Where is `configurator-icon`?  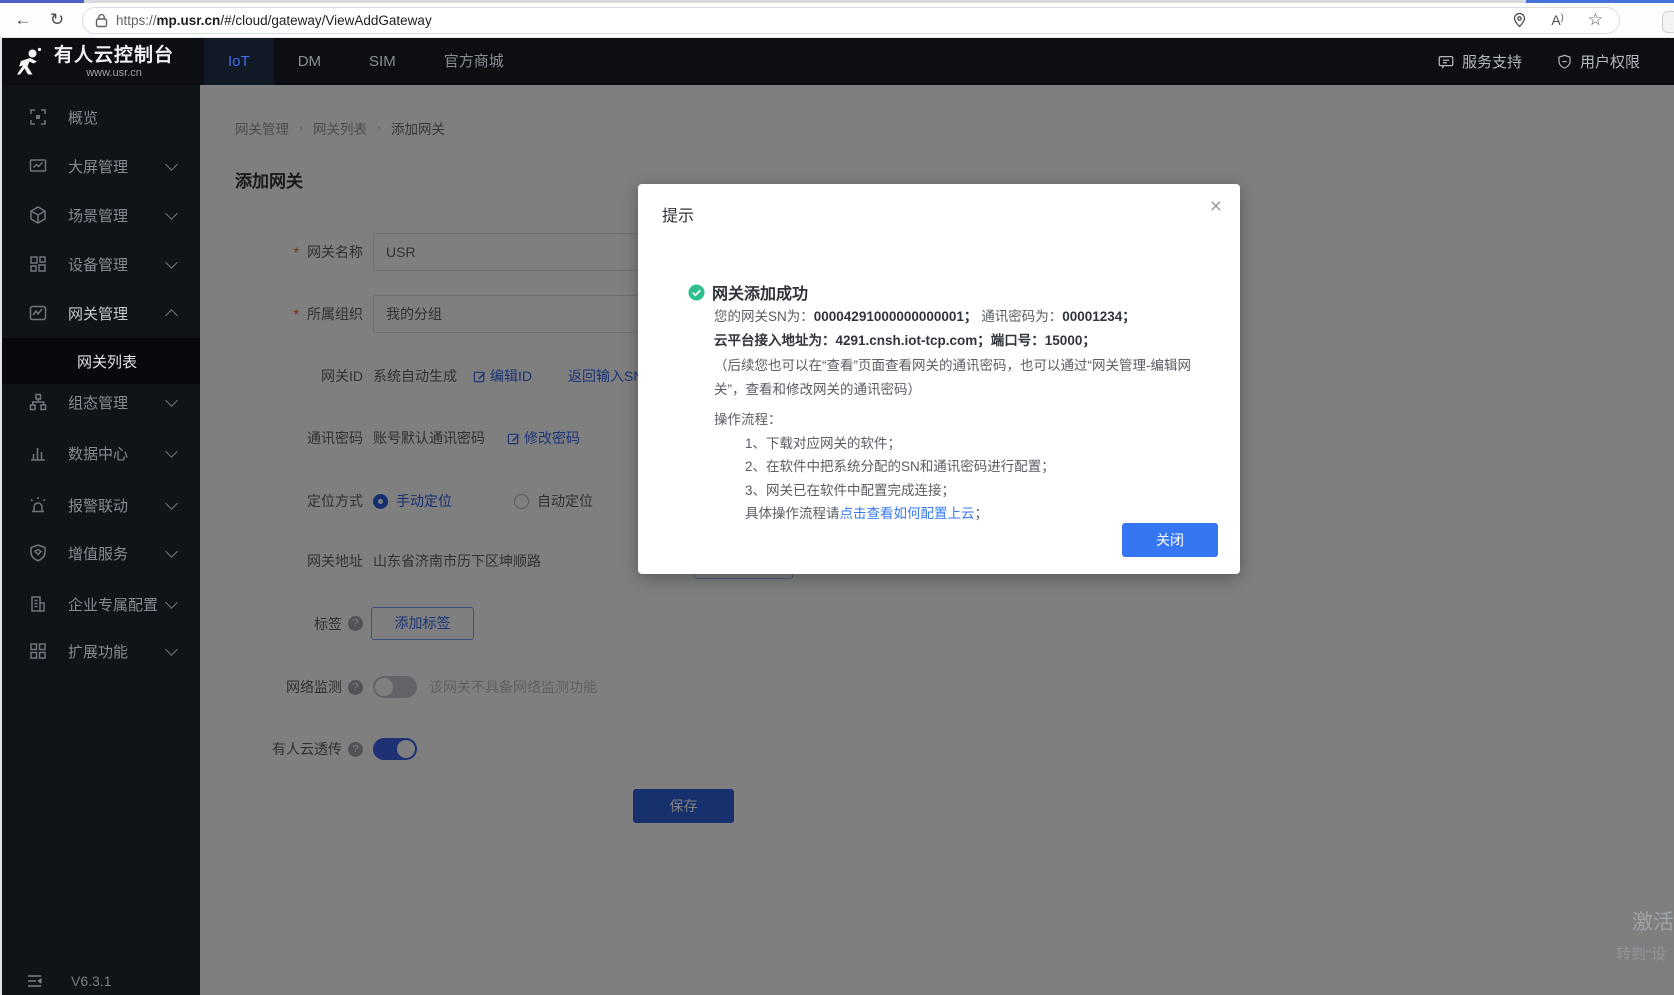
configurator-icon is located at coordinates (38, 402).